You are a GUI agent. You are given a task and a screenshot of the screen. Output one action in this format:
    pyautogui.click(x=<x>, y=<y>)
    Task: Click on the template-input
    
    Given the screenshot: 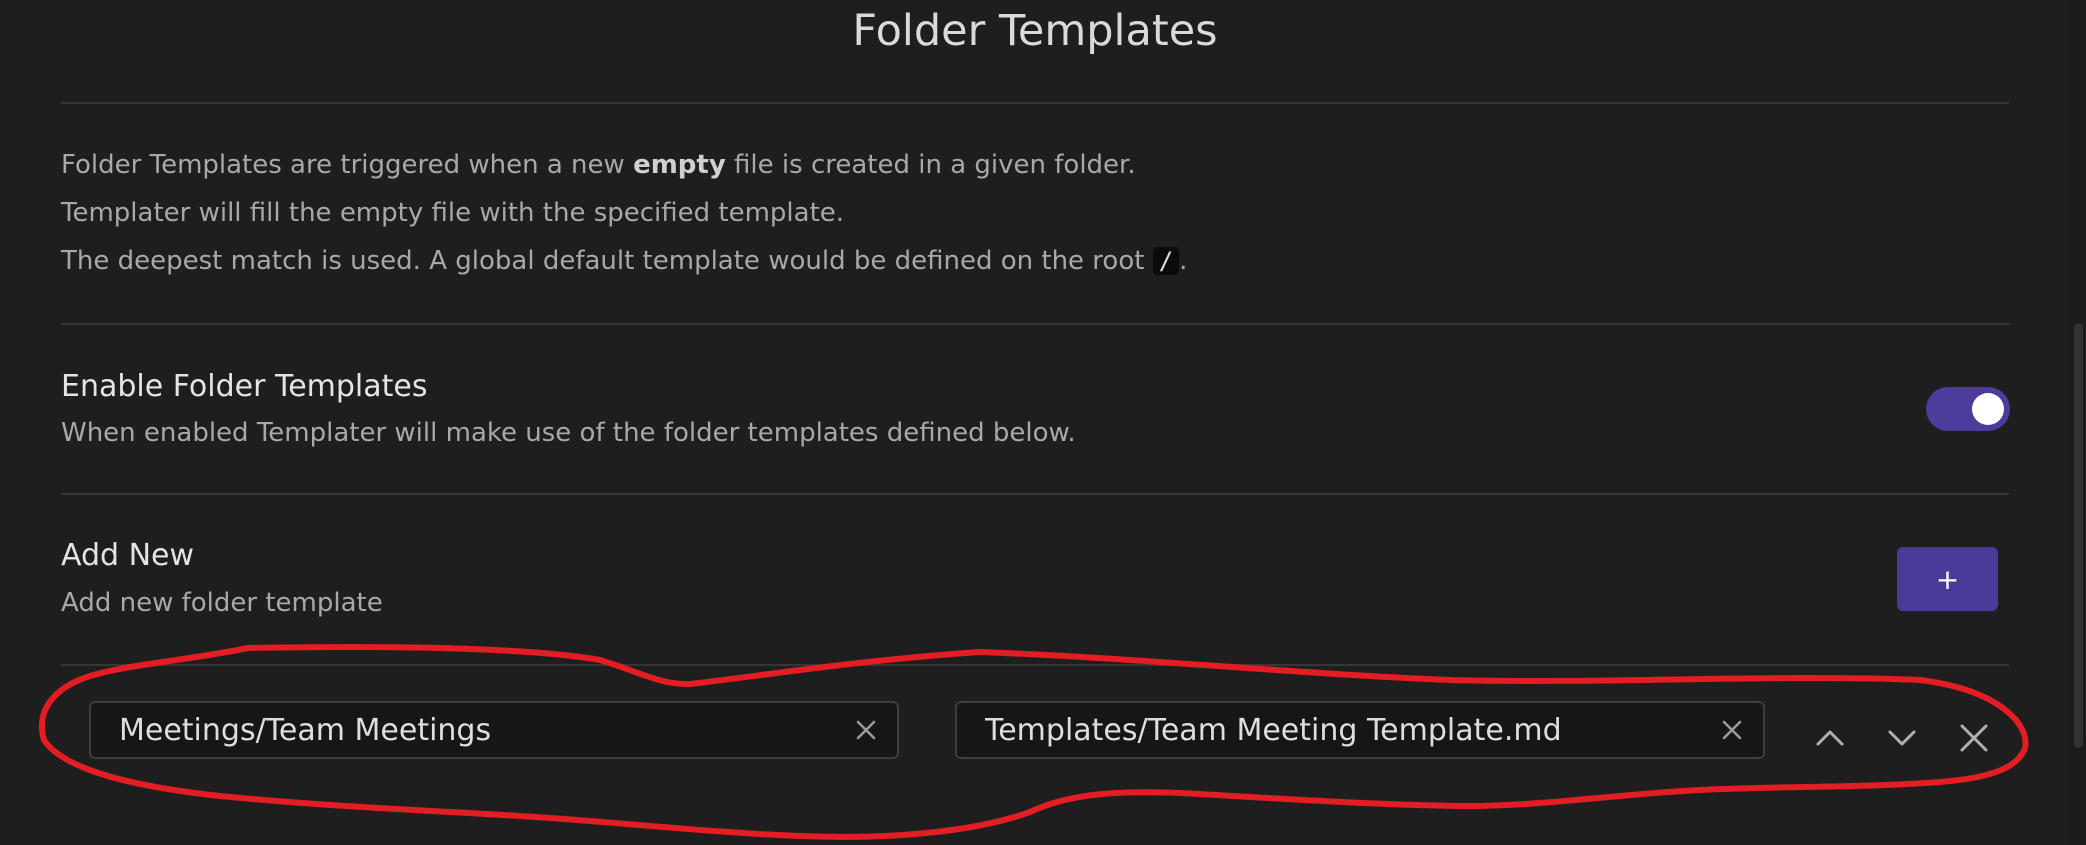 What is the action you would take?
    pyautogui.click(x=1343, y=730)
    